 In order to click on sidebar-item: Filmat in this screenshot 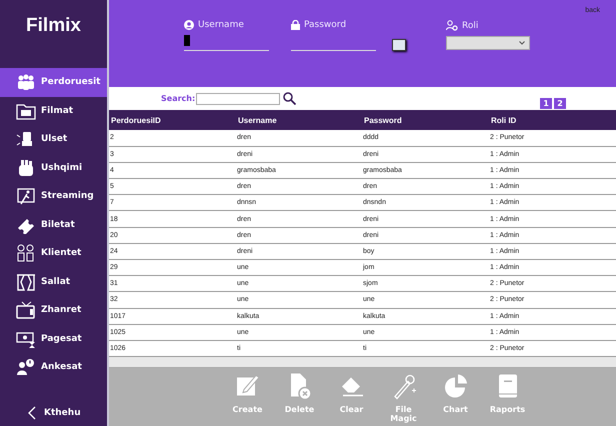, I will do `click(53, 110)`.